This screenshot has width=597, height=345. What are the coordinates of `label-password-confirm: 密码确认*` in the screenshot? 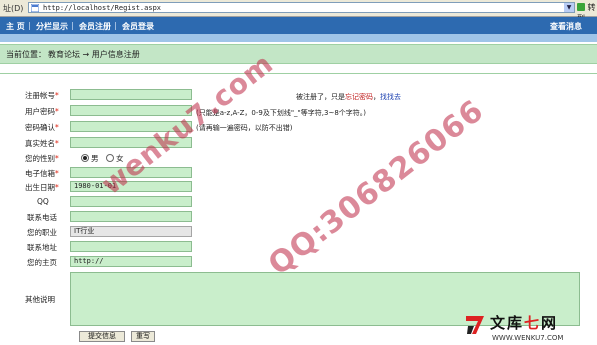 It's located at (42, 127).